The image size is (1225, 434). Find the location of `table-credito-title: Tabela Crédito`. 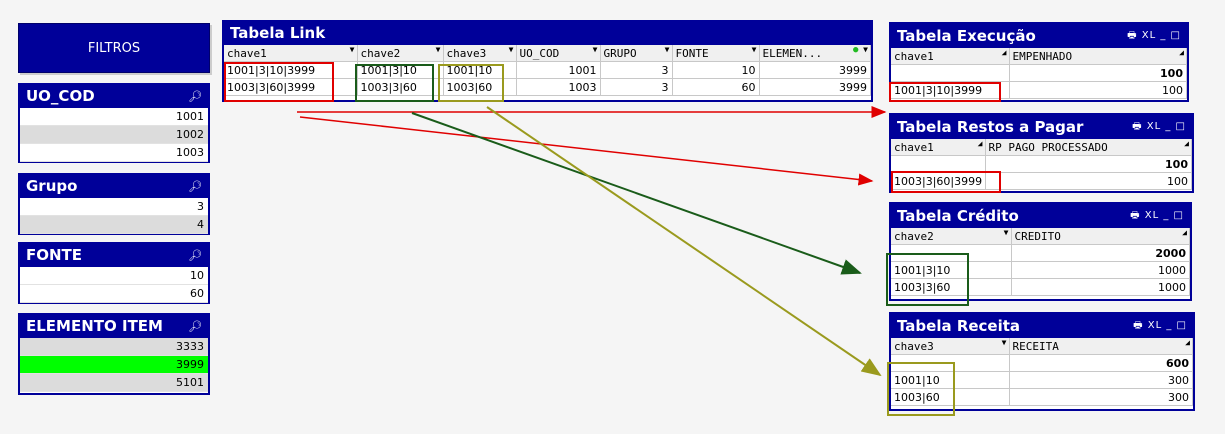

table-credito-title: Tabela Crédito is located at coordinates (958, 216).